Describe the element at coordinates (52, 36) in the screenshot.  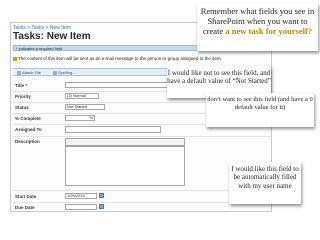
I see `page-title: Tasks: New Item` at that location.